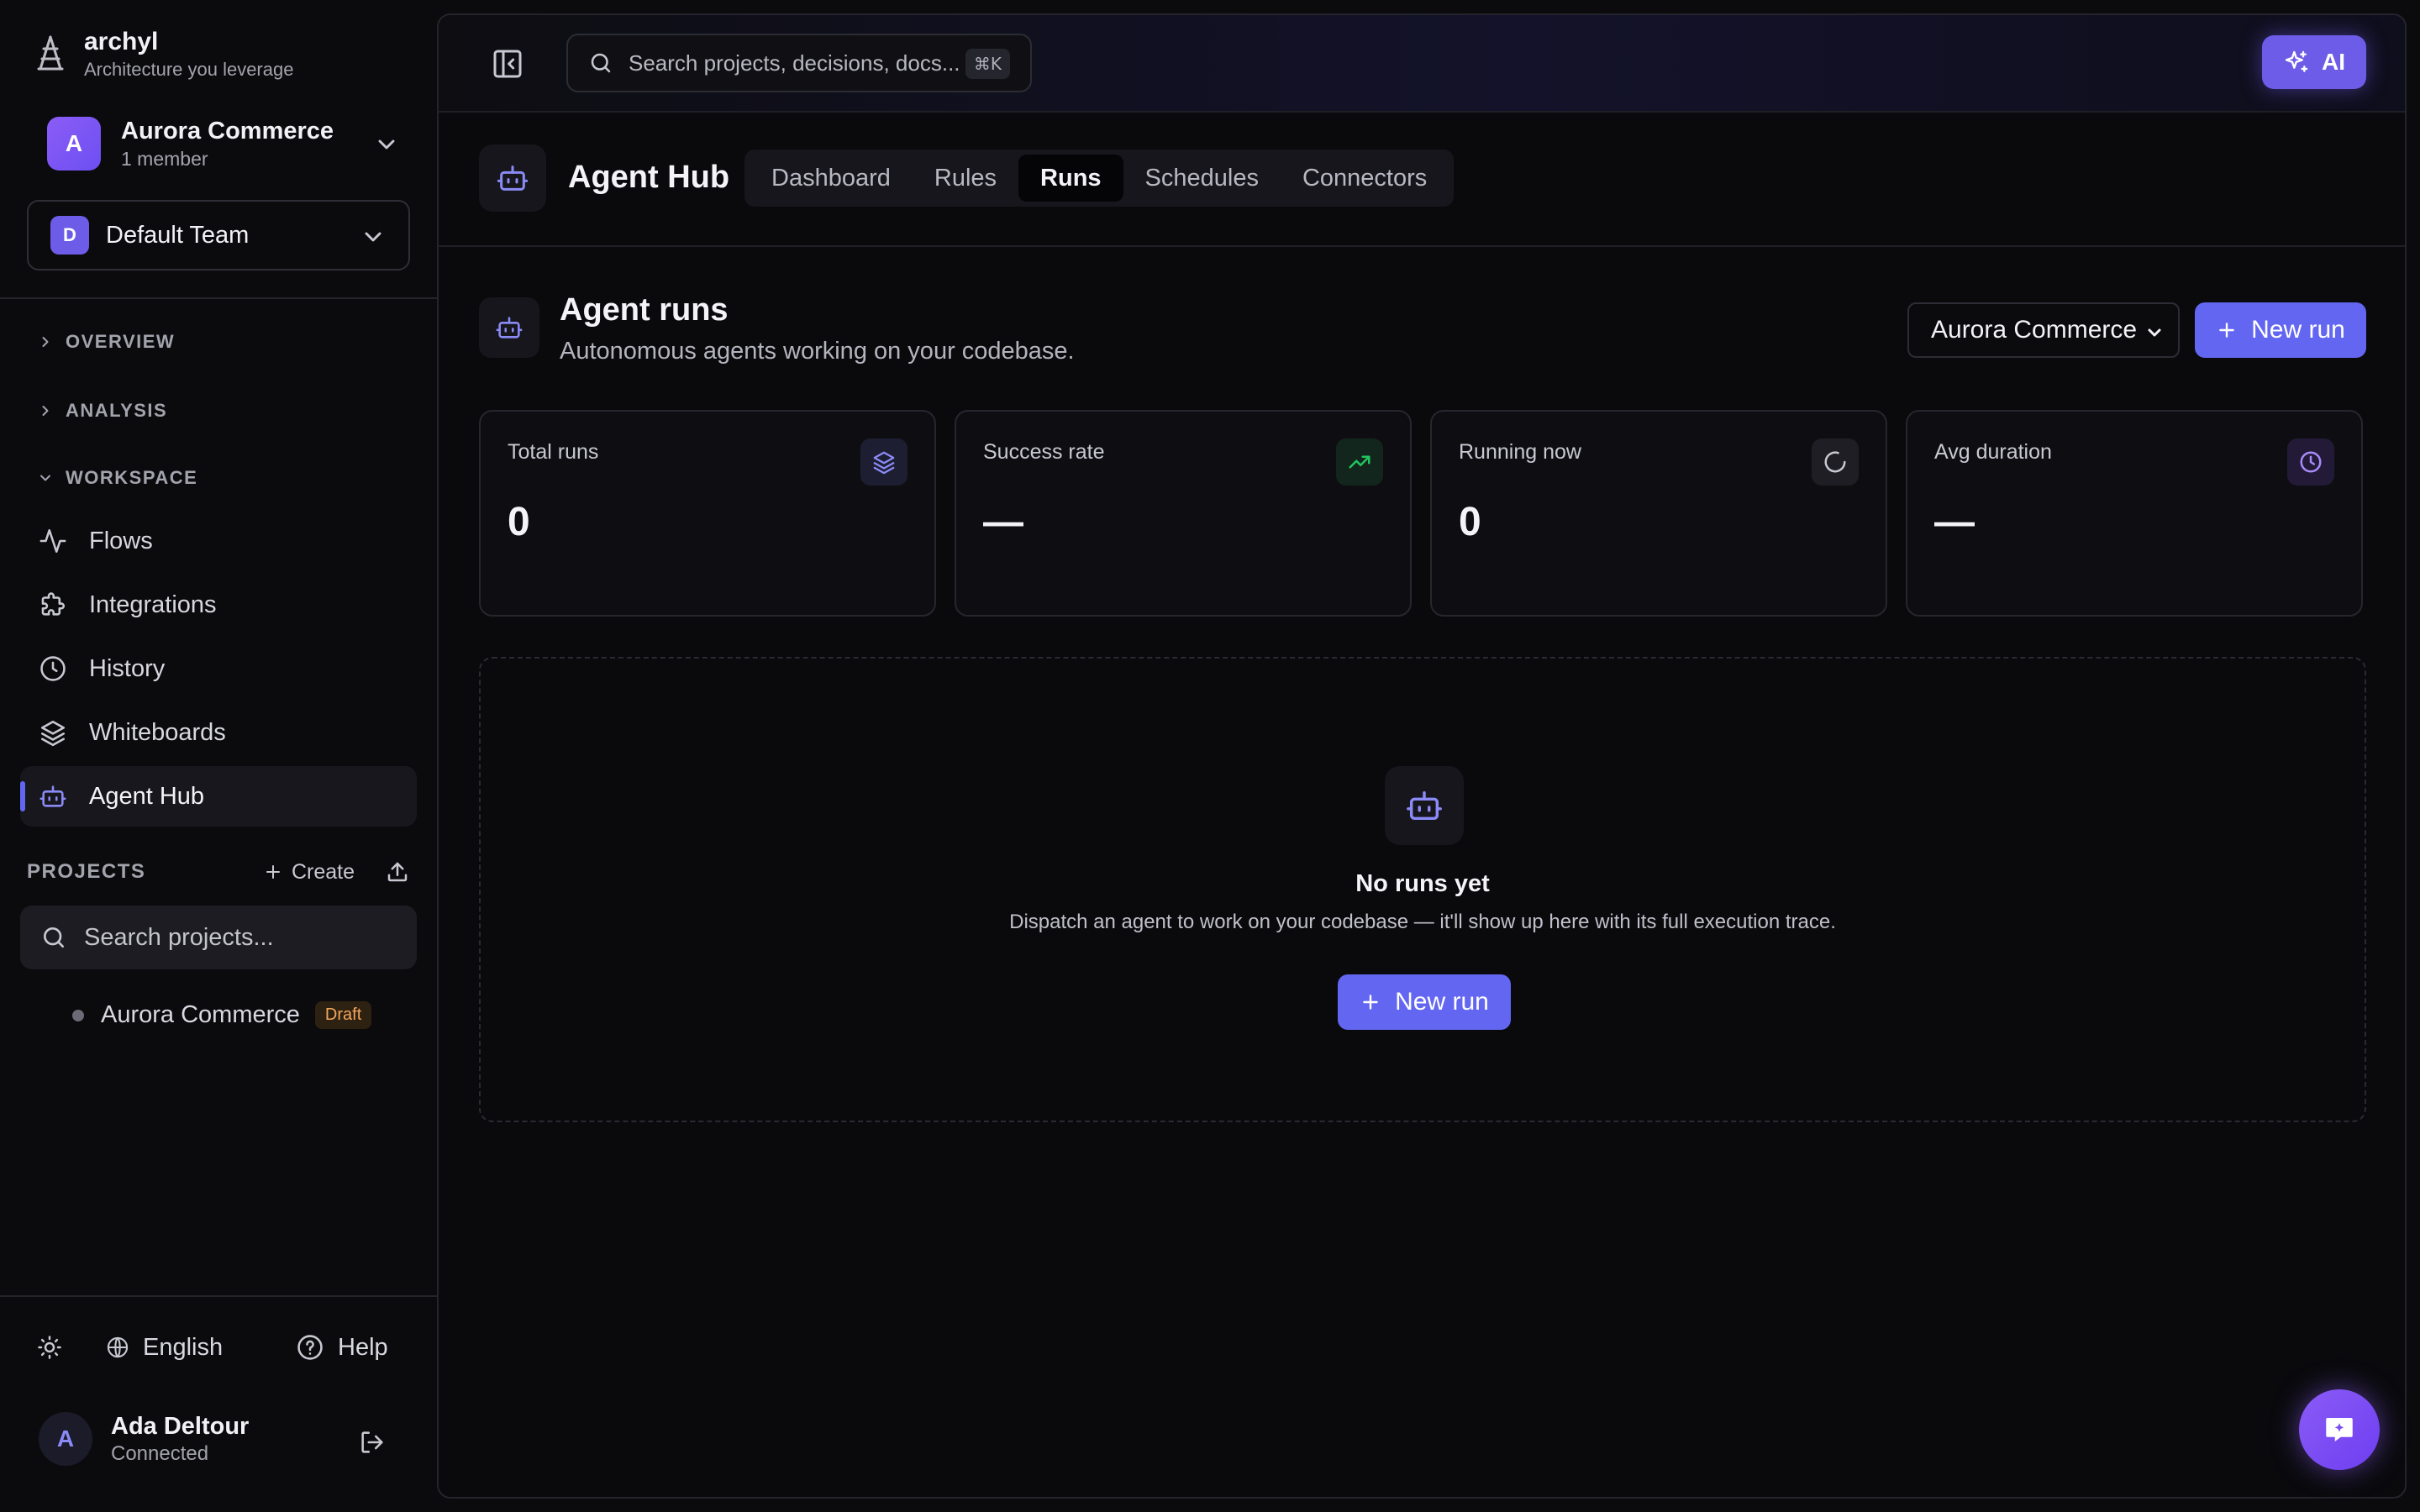  I want to click on logout-icon, so click(372, 1442).